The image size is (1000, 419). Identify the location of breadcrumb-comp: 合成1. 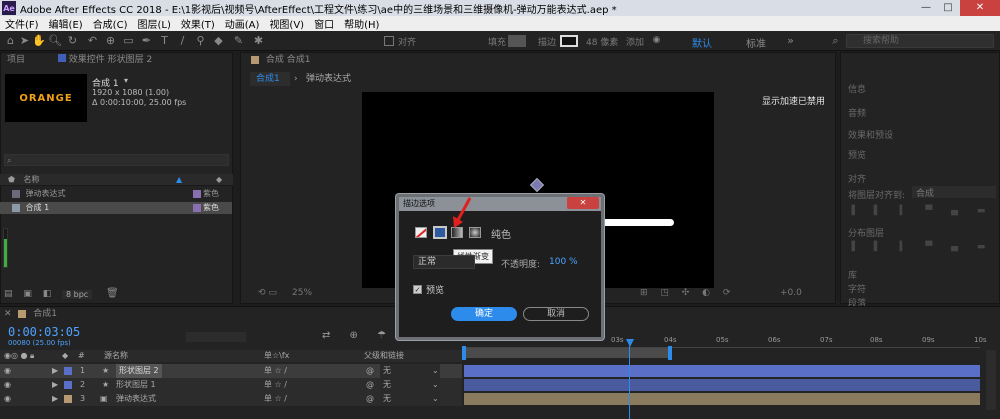
(270, 79).